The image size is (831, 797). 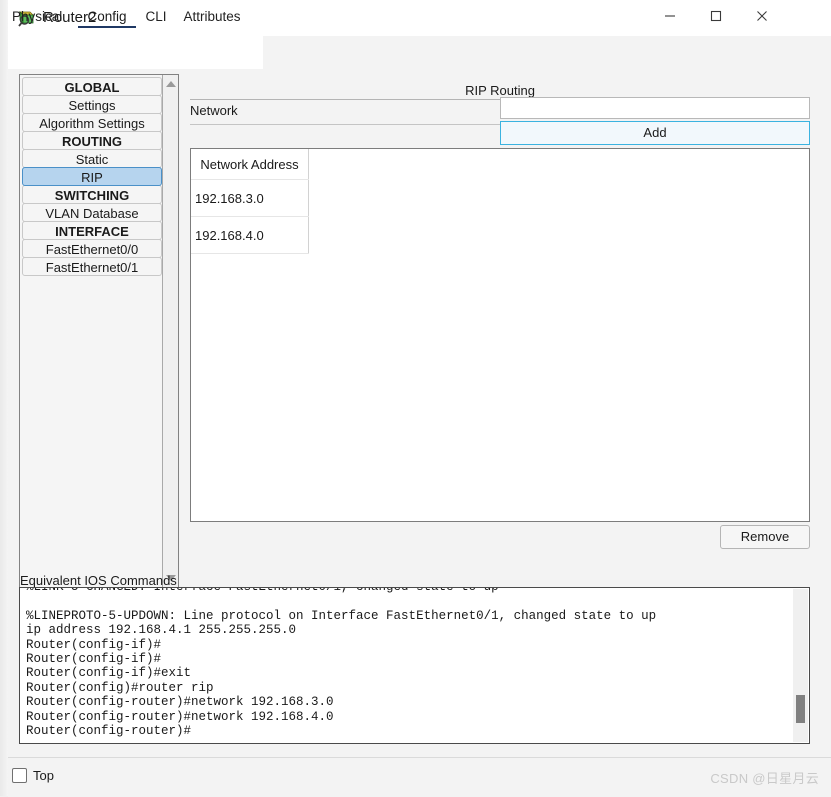 What do you see at coordinates (214, 110) in the screenshot?
I see `network-label: Network` at bounding box center [214, 110].